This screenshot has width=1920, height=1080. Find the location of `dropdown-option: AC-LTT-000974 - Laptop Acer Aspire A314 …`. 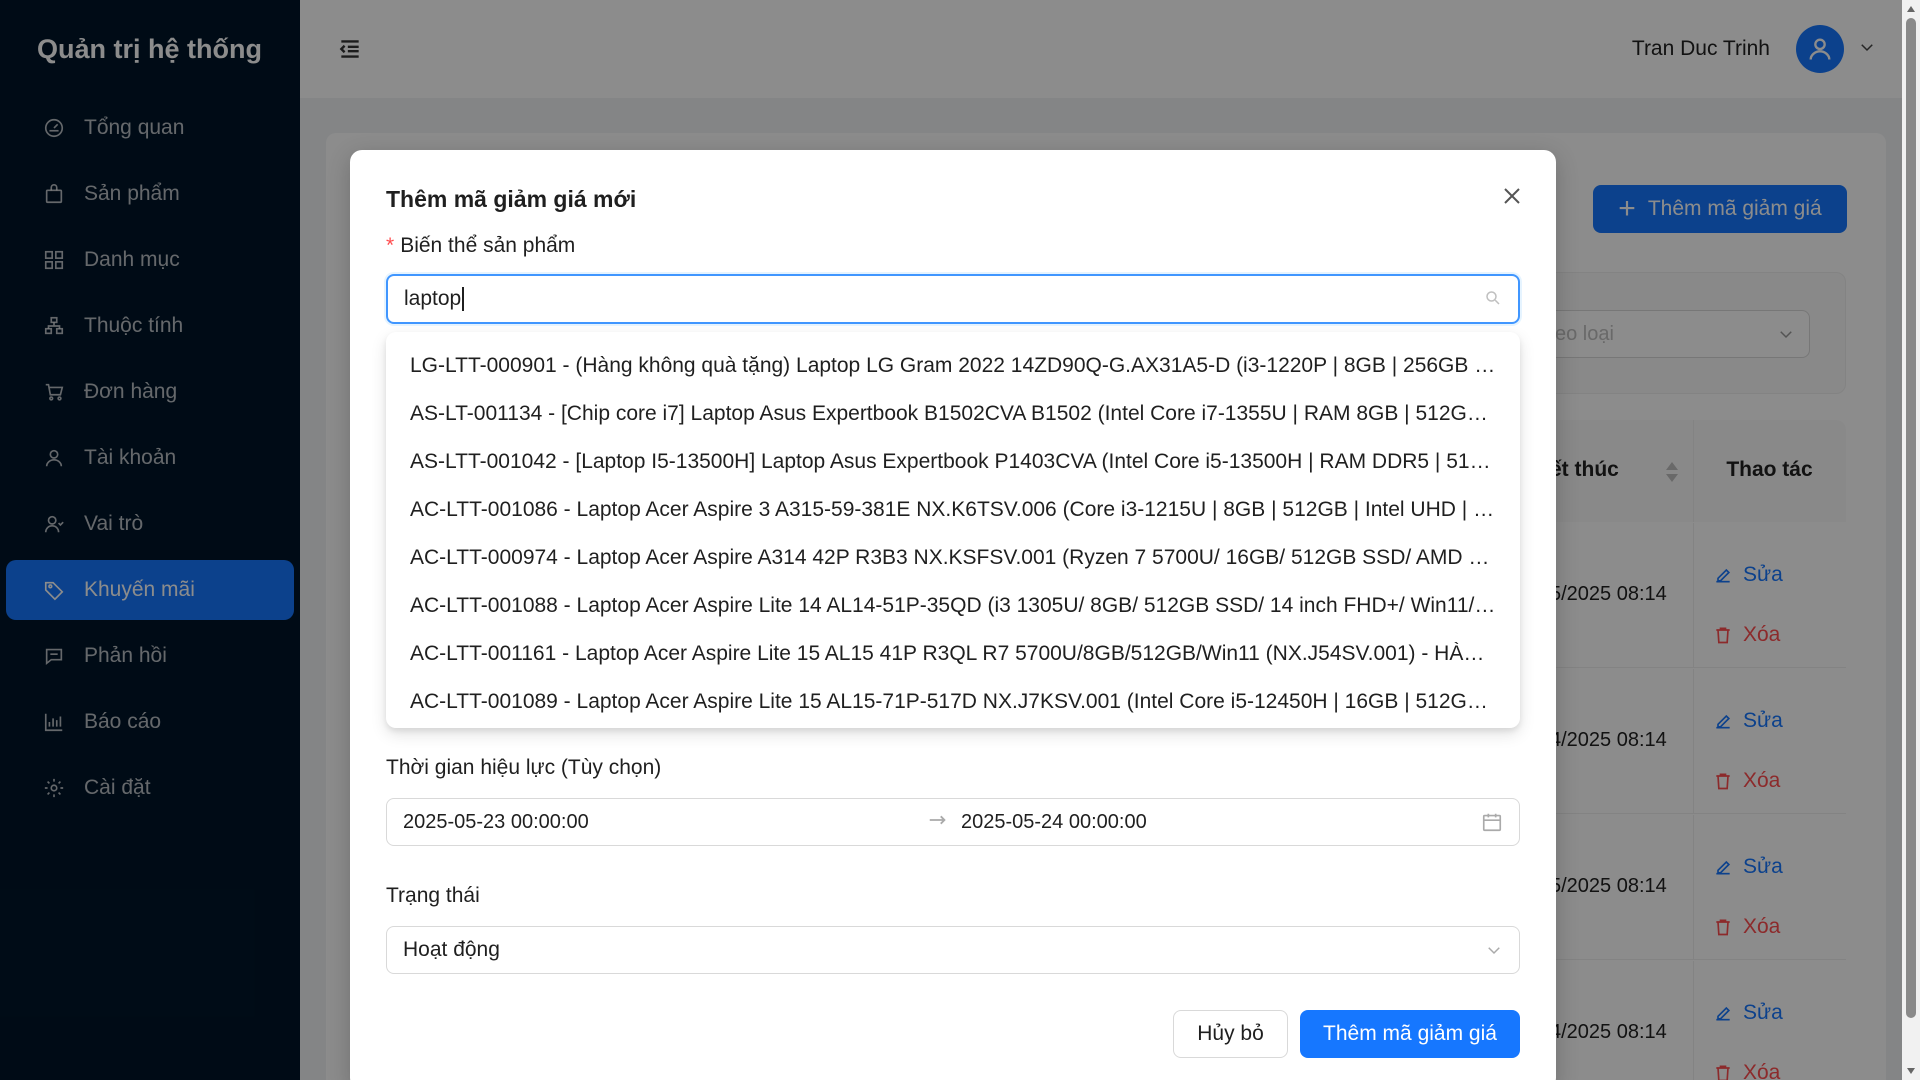

dropdown-option: AC-LTT-000974 - Laptop Acer Aspire A314 … is located at coordinates (953, 558).